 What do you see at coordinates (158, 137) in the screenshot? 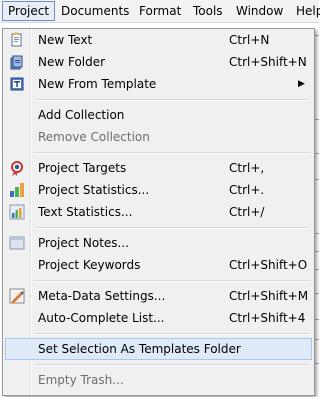
I see `menu-item-remove-collection: Remove Collection` at bounding box center [158, 137].